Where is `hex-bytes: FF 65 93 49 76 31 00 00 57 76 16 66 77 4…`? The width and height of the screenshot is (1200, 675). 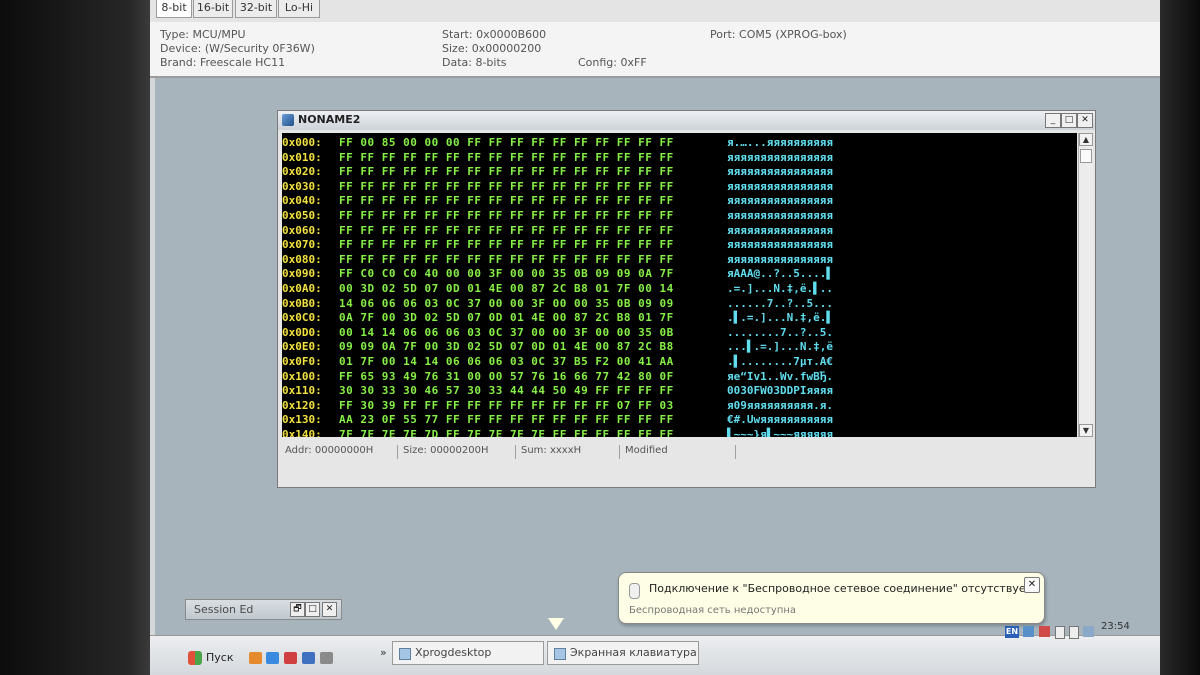
hex-bytes: FF 65 93 49 76 31 00 00 57 76 16 66 77 4… is located at coordinates (506, 376).